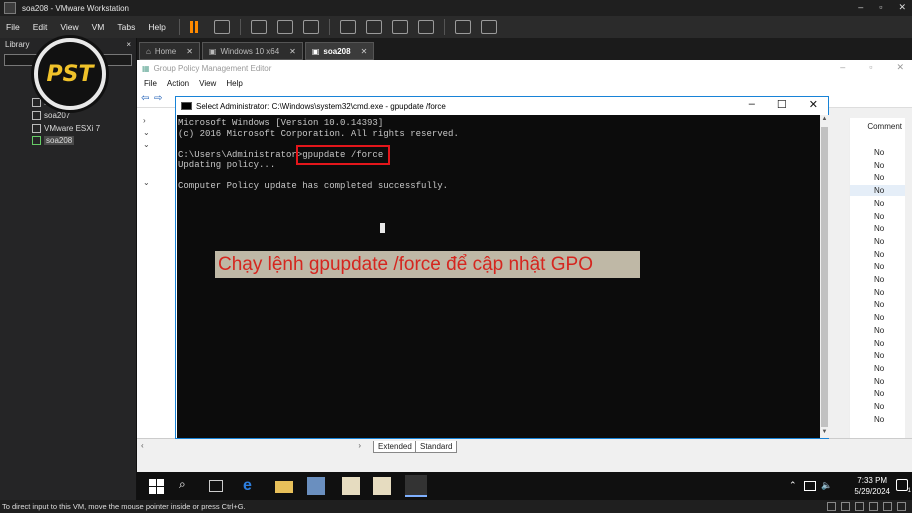 Image resolution: width=912 pixels, height=513 pixels. I want to click on tab-windows-10: ▣ Windows 10 x64 ✕, so click(252, 51).